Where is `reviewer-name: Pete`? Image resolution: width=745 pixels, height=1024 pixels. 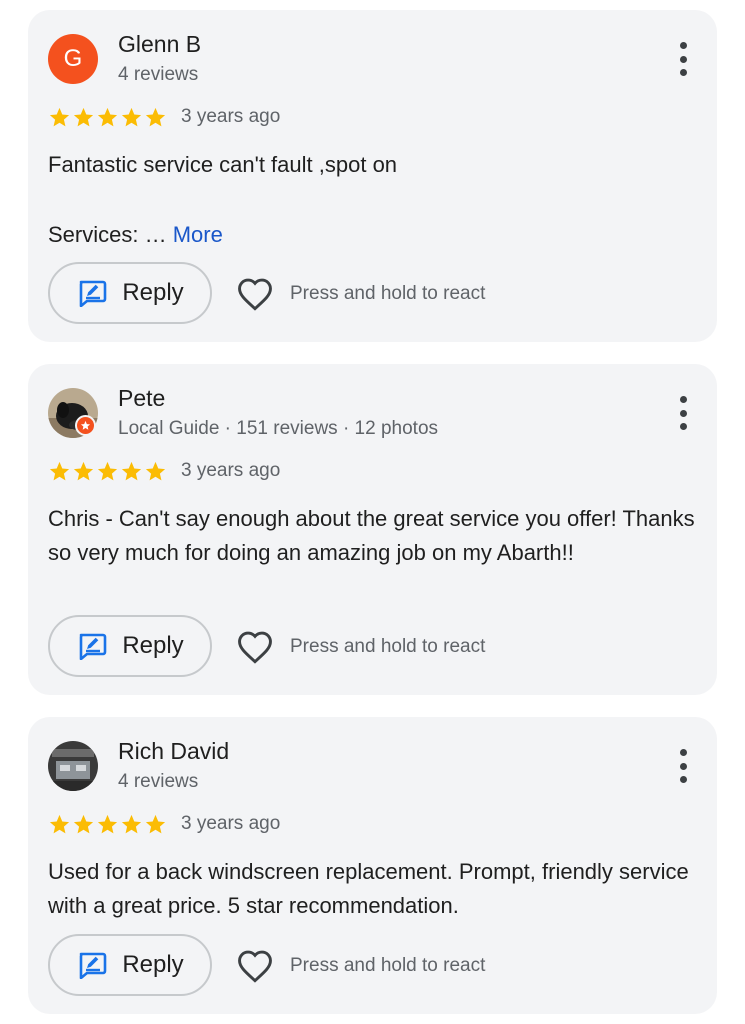
reviewer-name: Pete is located at coordinates (141, 398).